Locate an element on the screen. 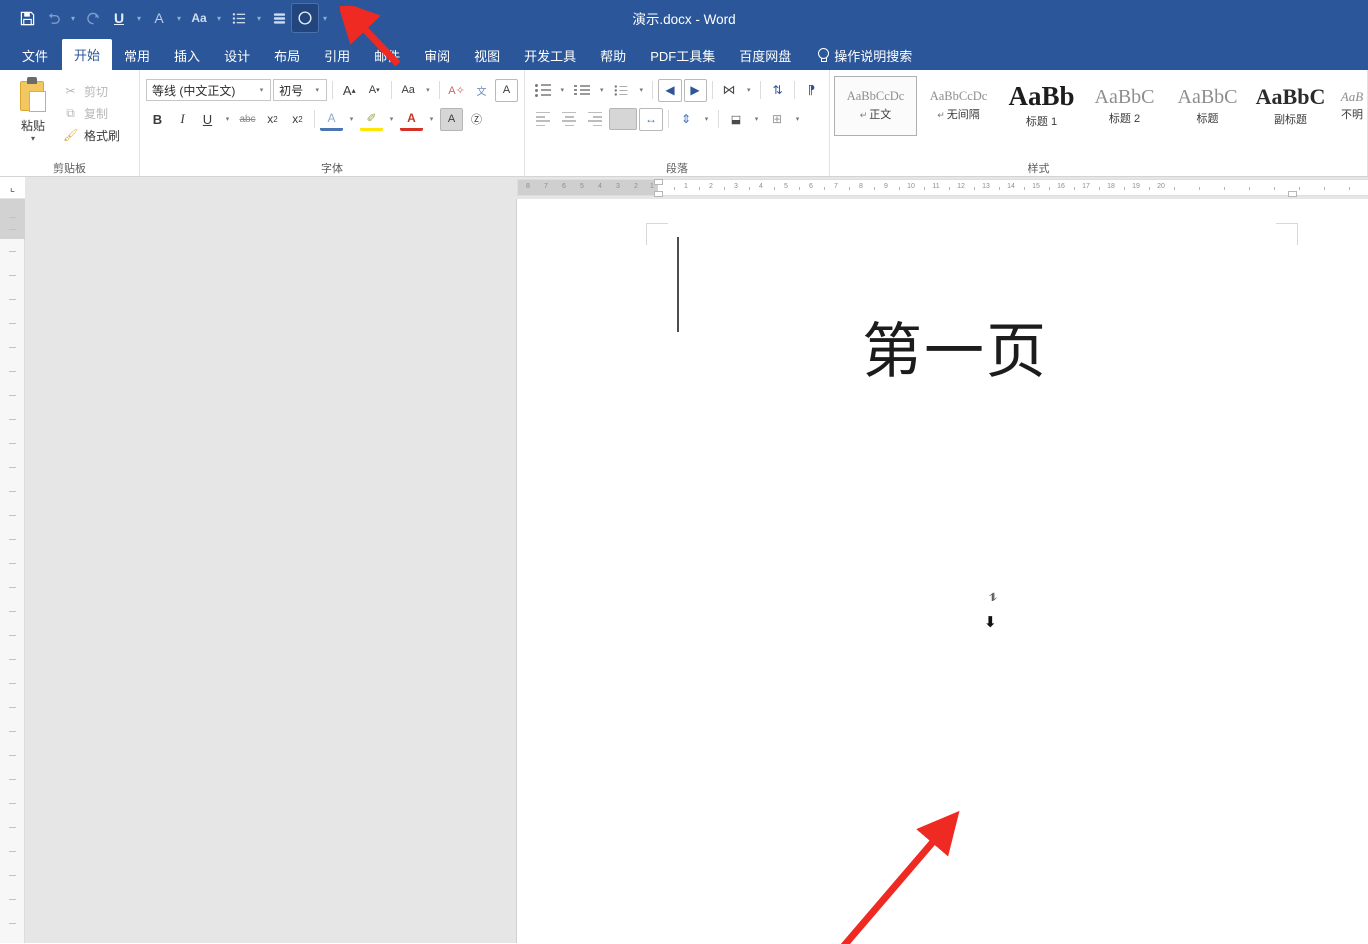 This screenshot has width=1368, height=944. subscript-button: x2 is located at coordinates (272, 119).